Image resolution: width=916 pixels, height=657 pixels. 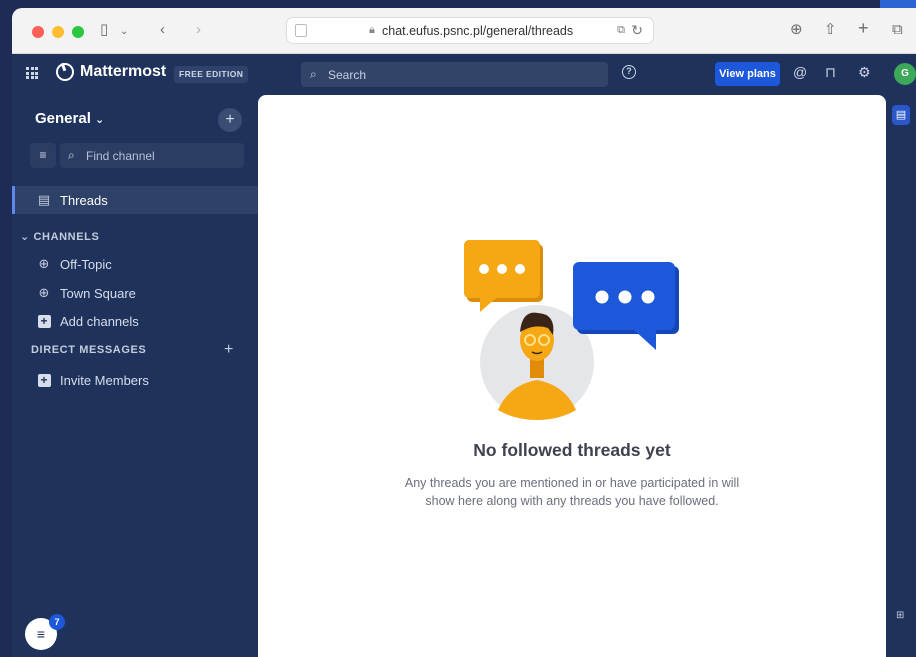 I want to click on new-tab-icon: +, so click(x=863, y=28).